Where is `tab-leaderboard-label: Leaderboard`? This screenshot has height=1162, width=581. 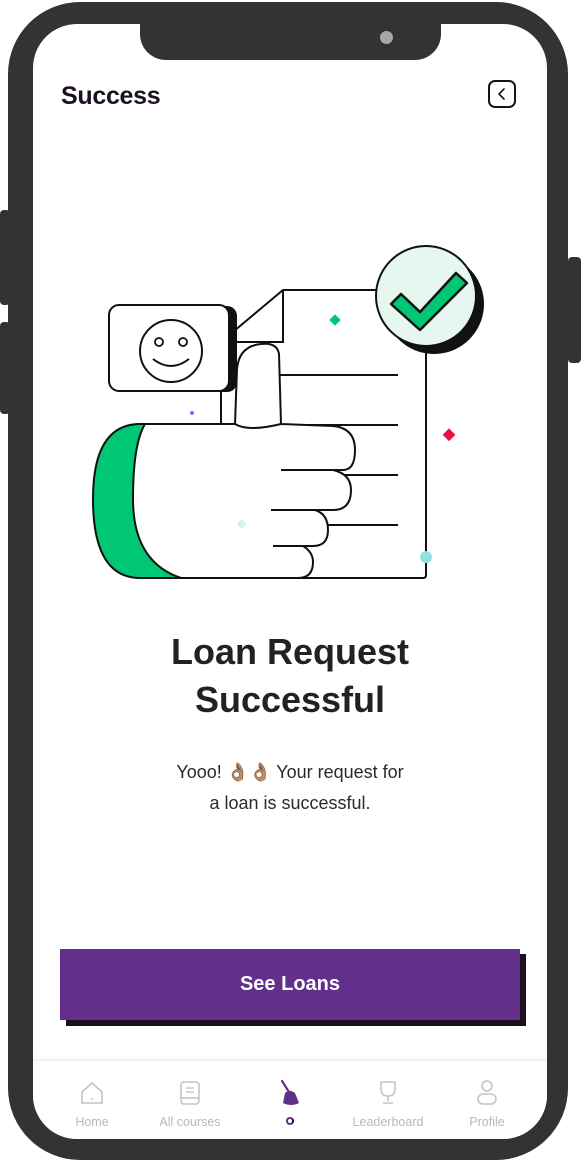 tab-leaderboard-label: Leaderboard is located at coordinates (388, 1122).